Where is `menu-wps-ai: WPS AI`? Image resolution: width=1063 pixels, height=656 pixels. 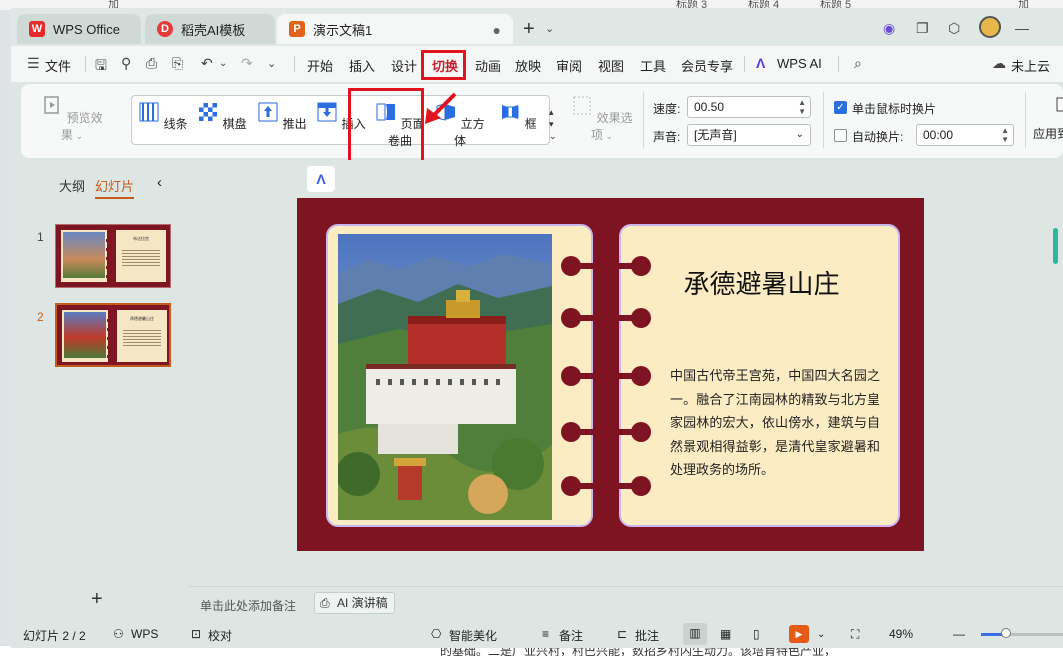
menu-wps-ai: WPS AI is located at coordinates (799, 63).